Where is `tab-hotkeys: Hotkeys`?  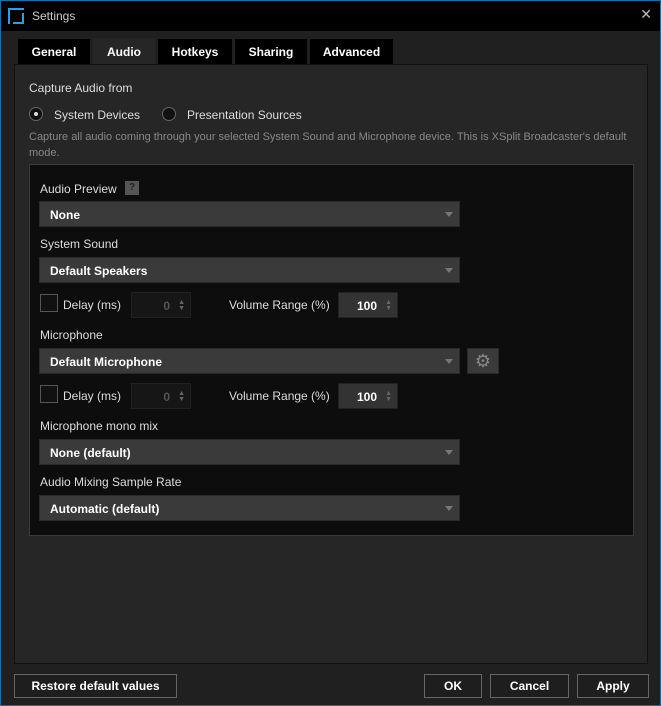
tab-hotkeys: Hotkeys is located at coordinates (195, 51).